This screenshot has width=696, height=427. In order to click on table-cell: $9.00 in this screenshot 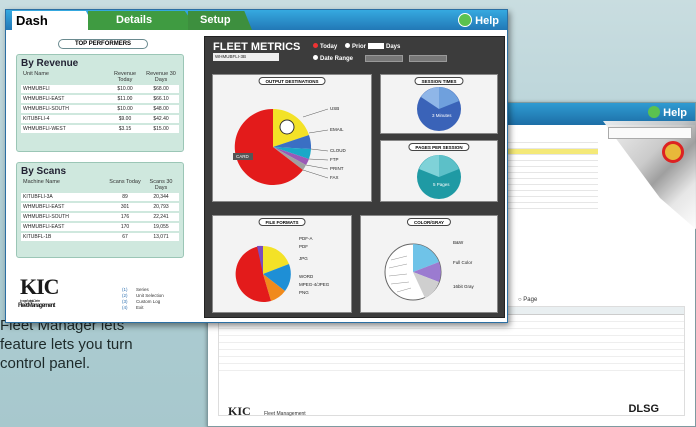, I will do `click(125, 119)`.